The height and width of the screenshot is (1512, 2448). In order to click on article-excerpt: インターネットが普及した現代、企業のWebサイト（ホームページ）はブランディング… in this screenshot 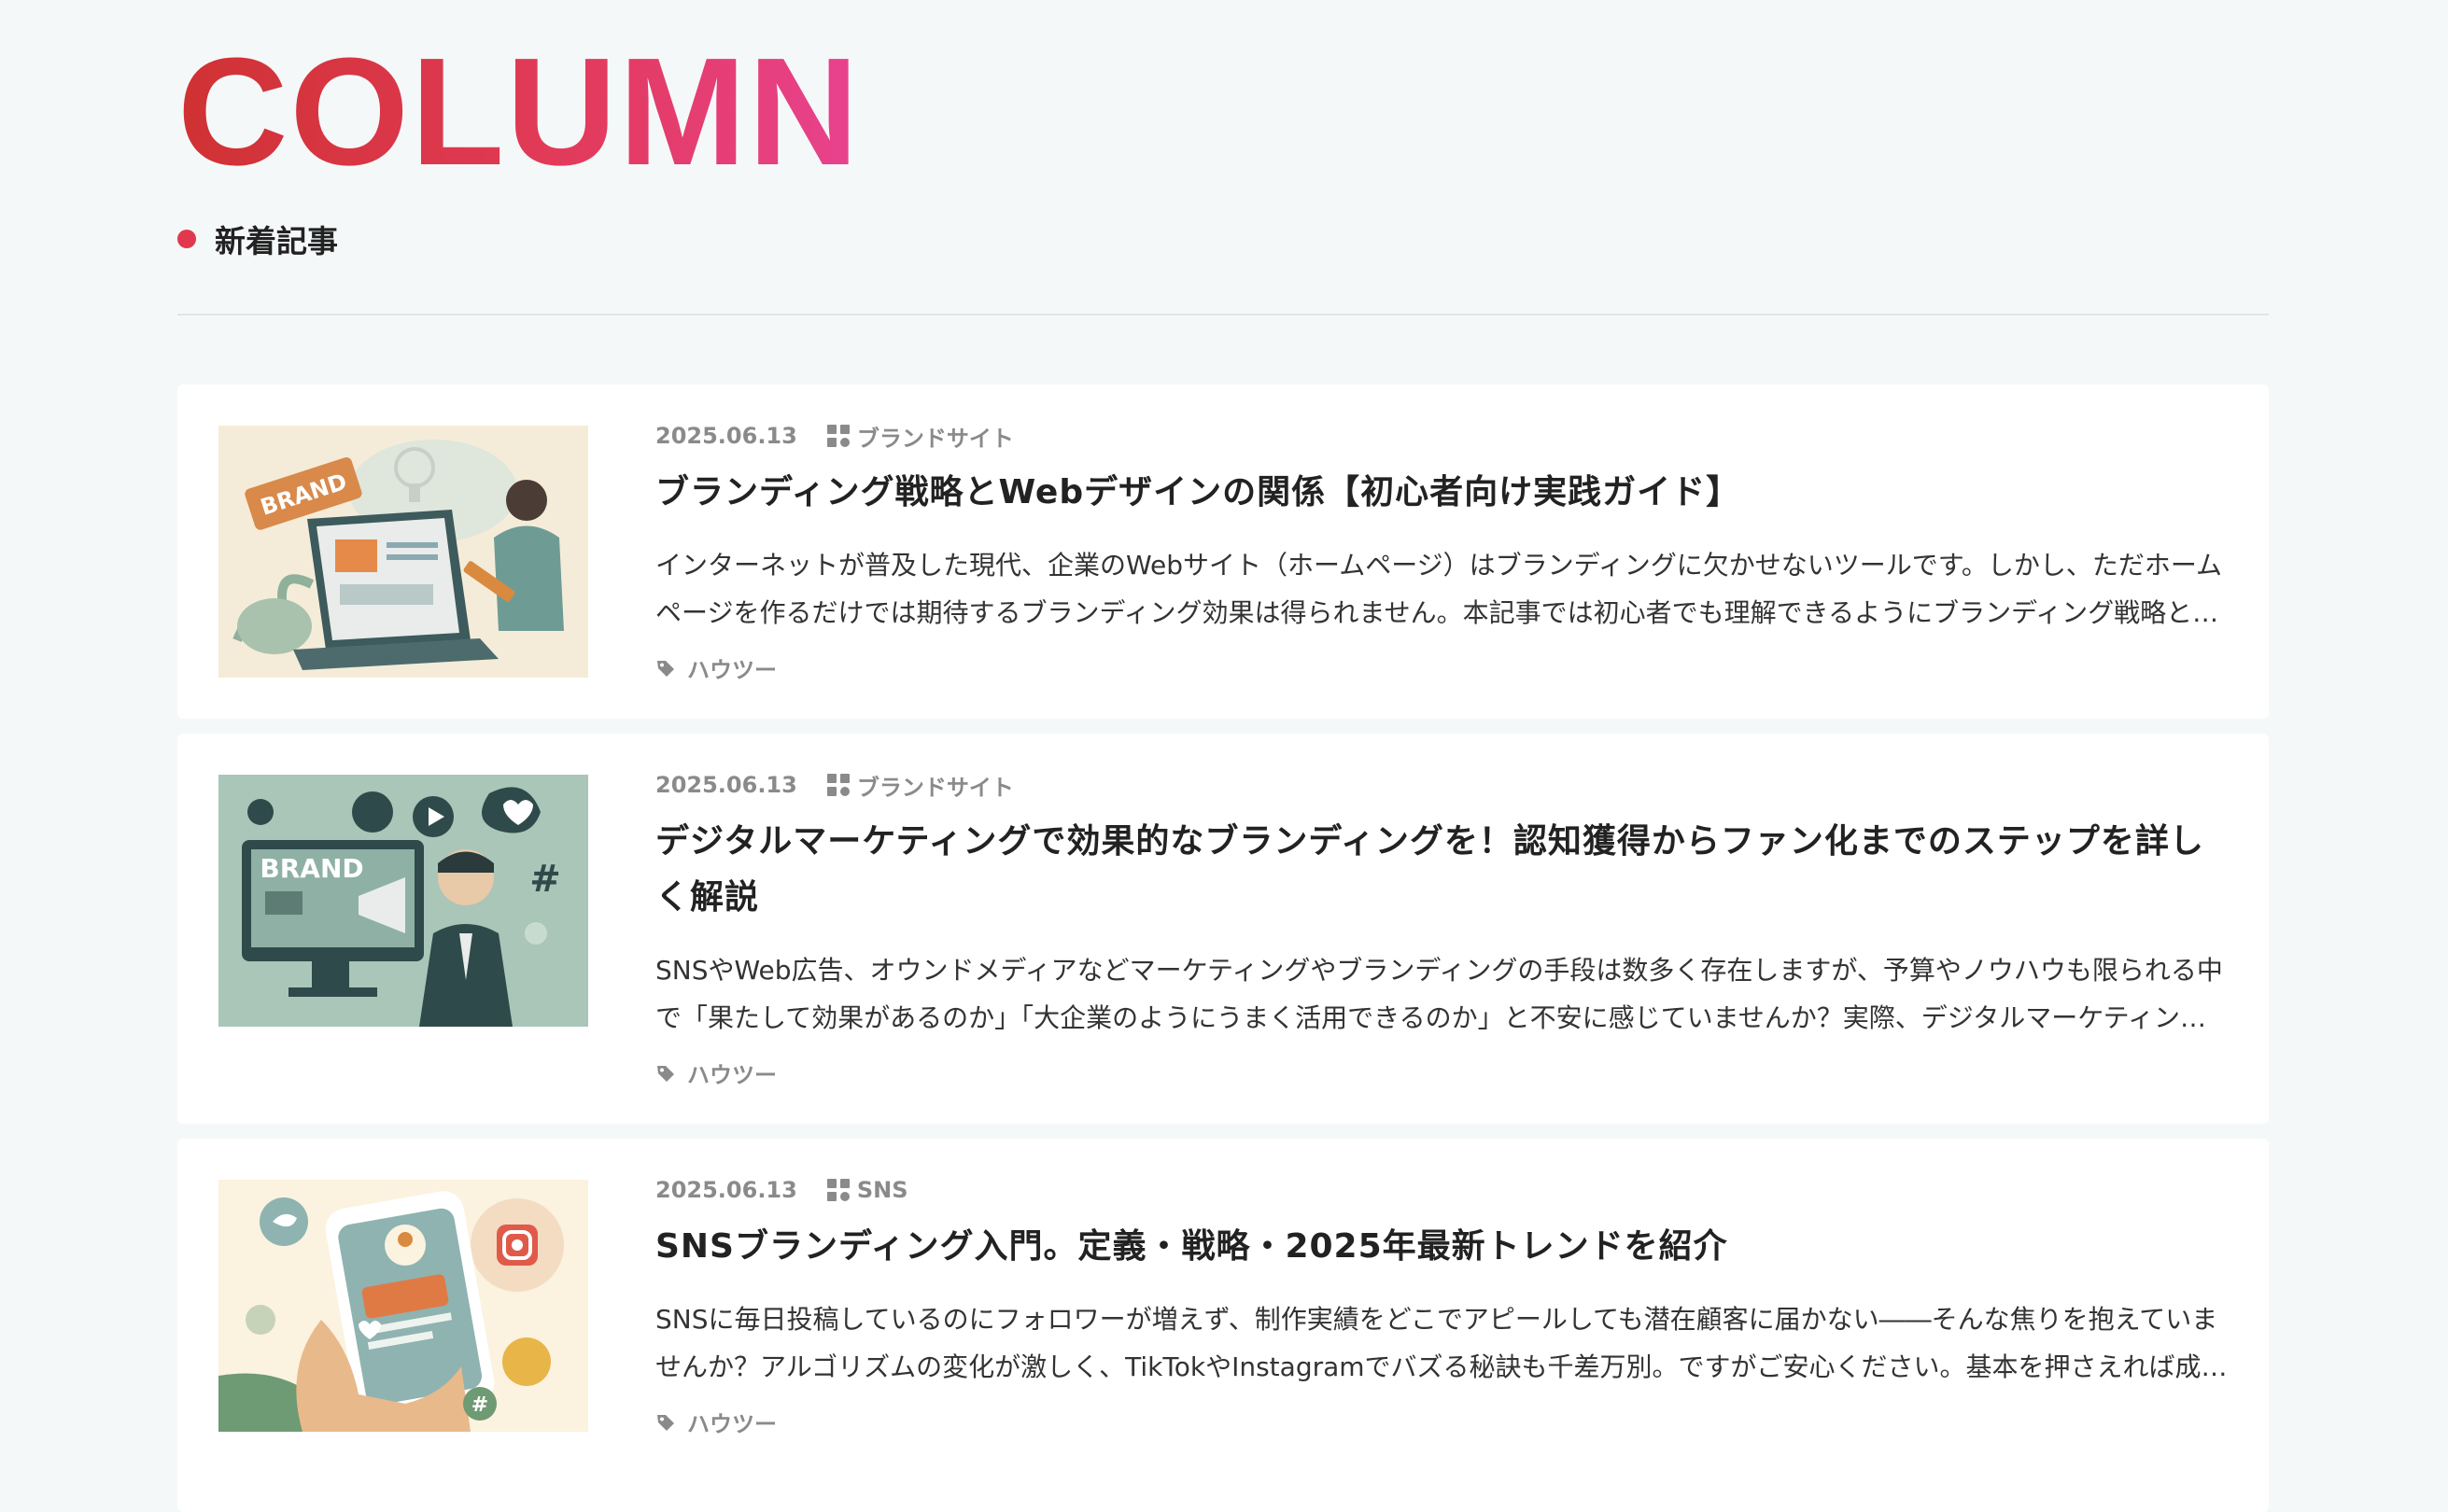, I will do `click(1439, 589)`.